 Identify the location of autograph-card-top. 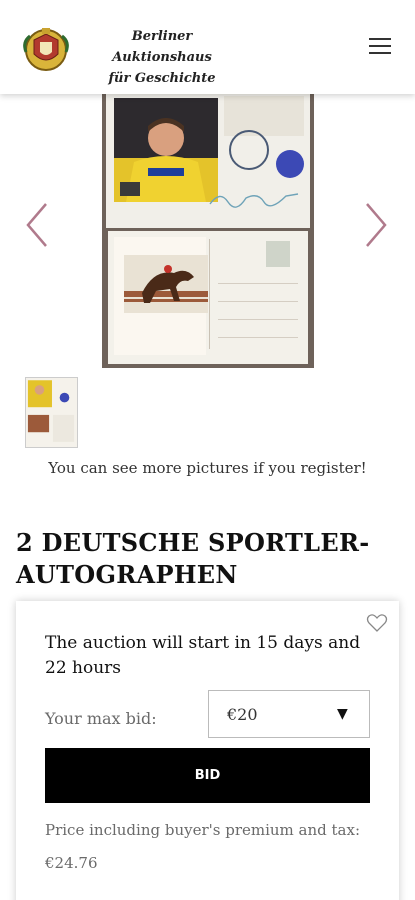
(208, 161).